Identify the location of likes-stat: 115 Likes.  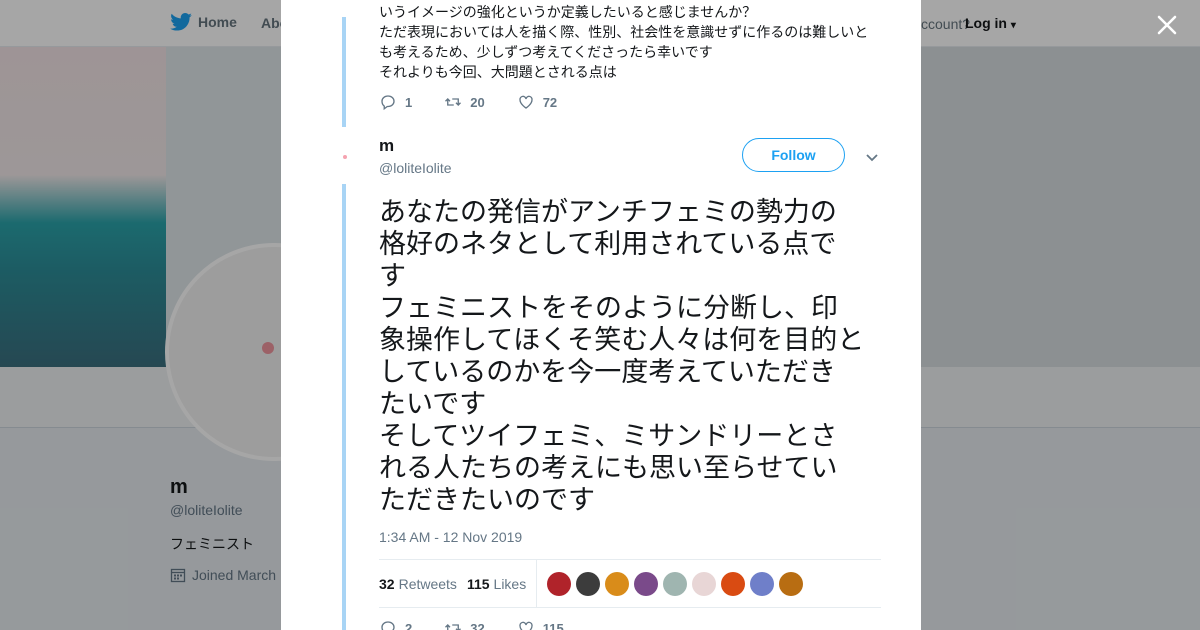
(496, 584).